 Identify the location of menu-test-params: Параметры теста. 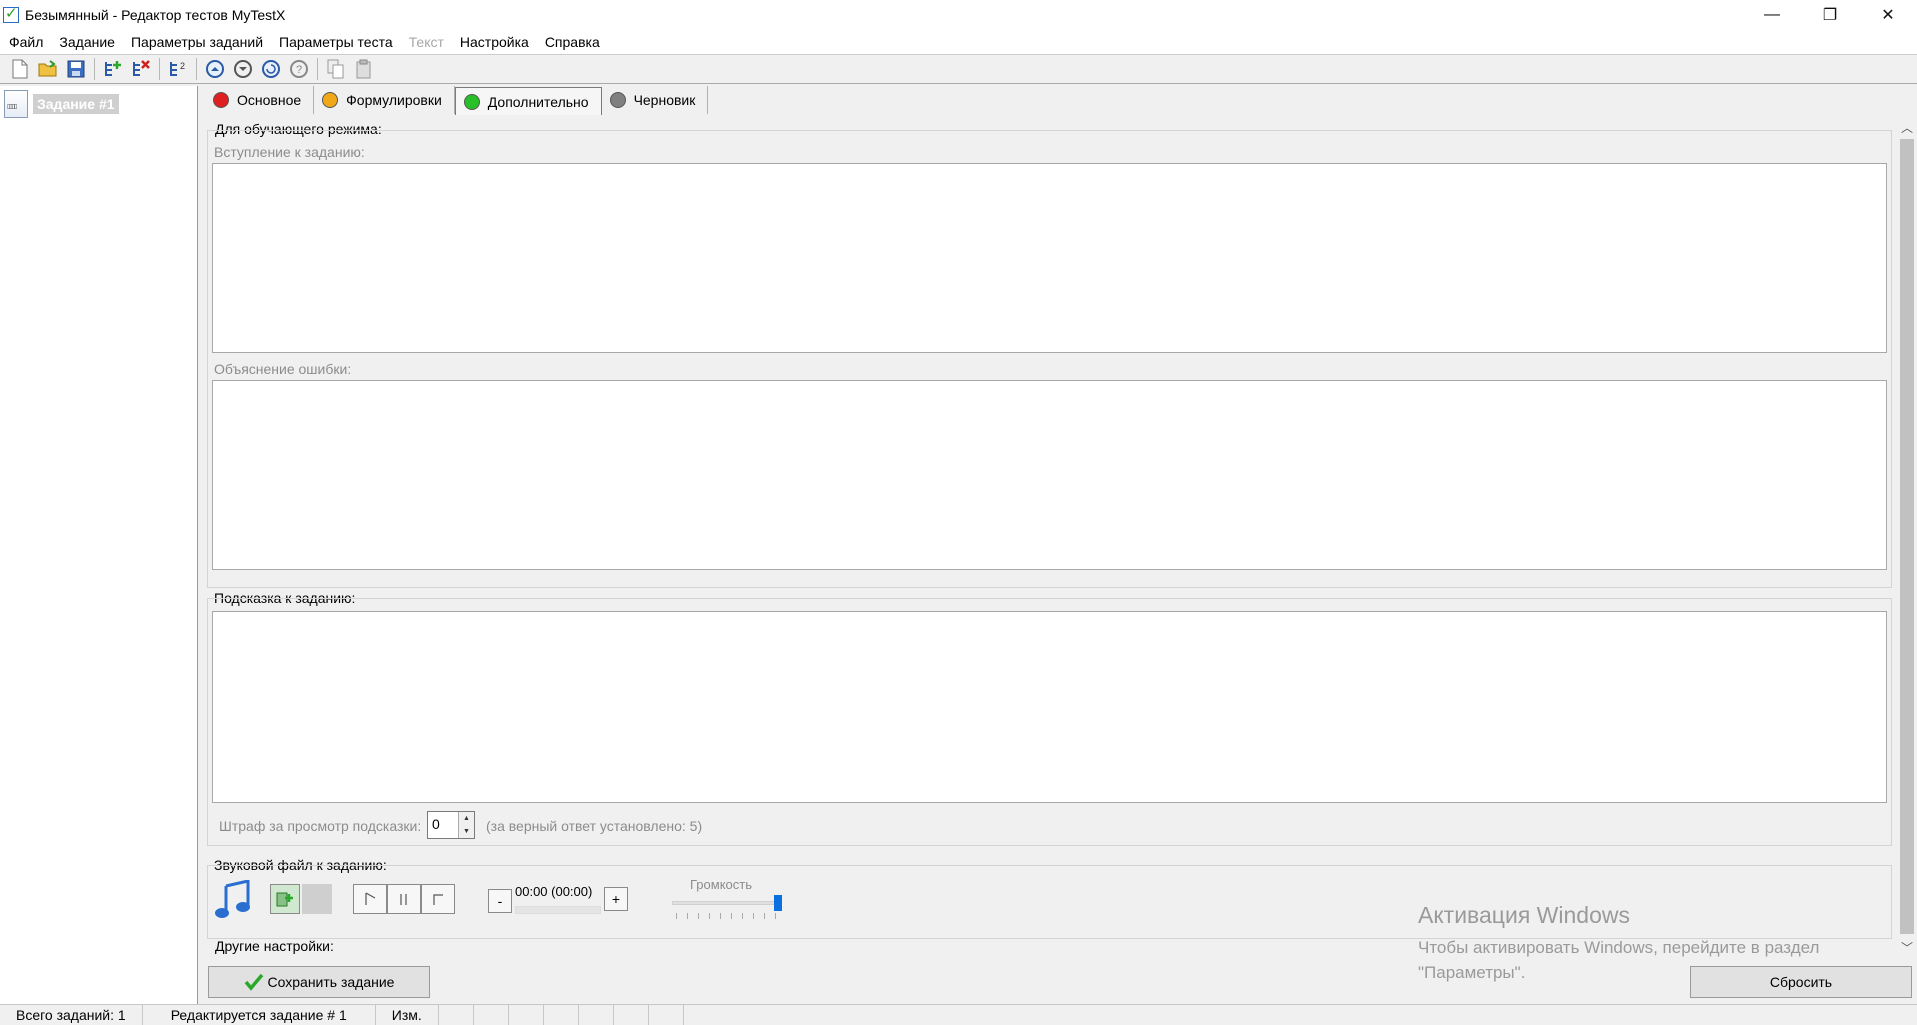
(339, 42).